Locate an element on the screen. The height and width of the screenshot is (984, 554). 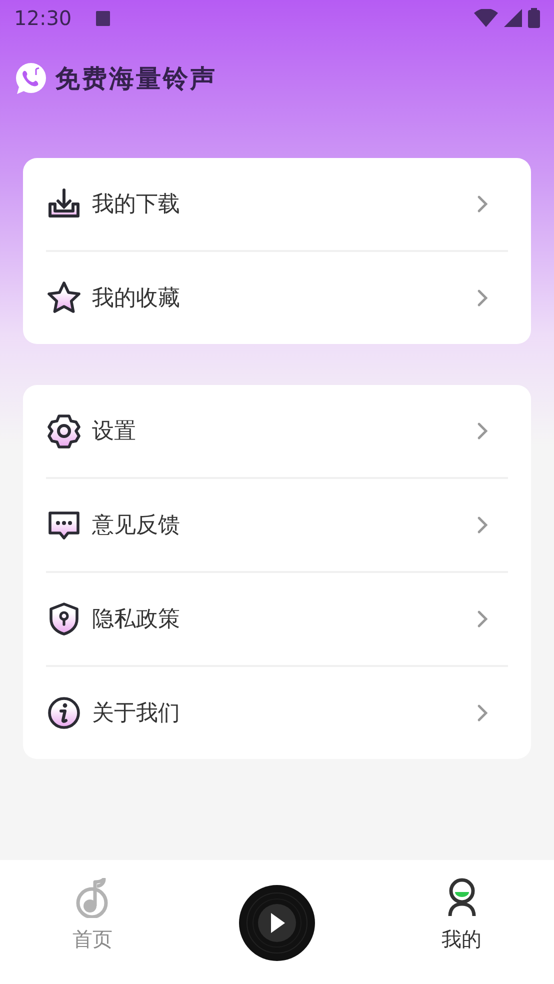
nav-tab: 我的 is located at coordinates (461, 922).